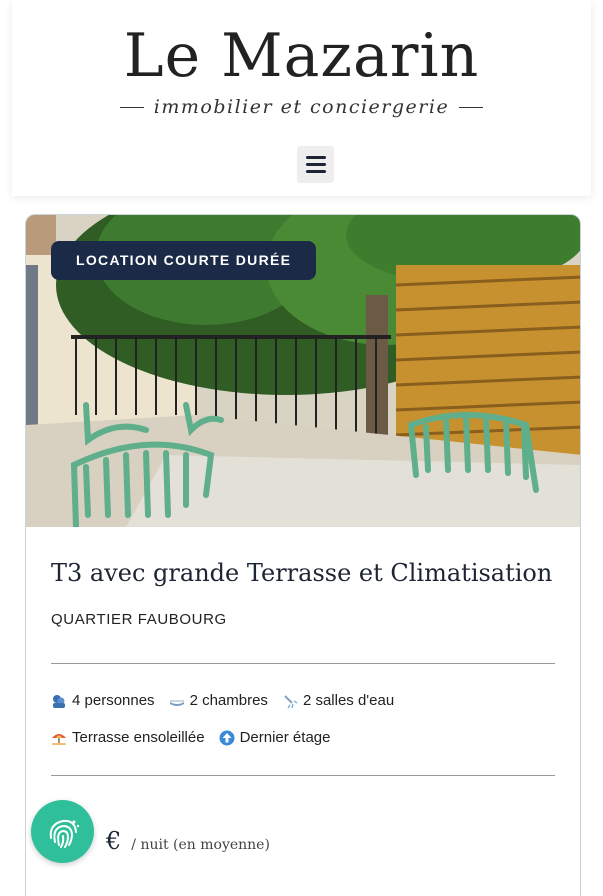 The width and height of the screenshot is (603, 896). I want to click on divider-bottom, so click(303, 775).